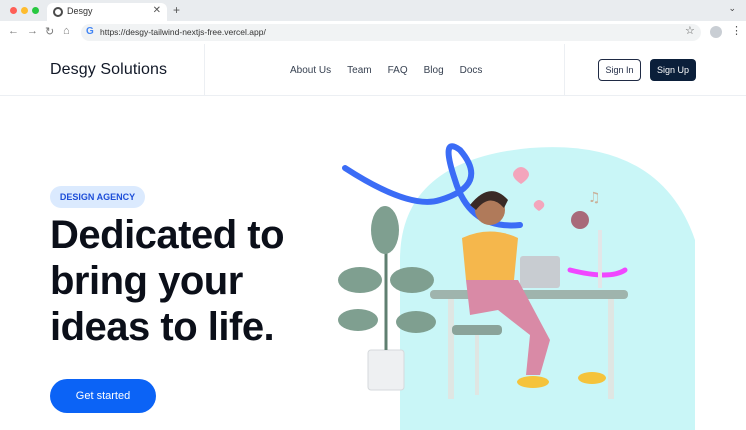 This screenshot has width=746, height=430. What do you see at coordinates (90, 31) in the screenshot?
I see `google-icon: G` at bounding box center [90, 31].